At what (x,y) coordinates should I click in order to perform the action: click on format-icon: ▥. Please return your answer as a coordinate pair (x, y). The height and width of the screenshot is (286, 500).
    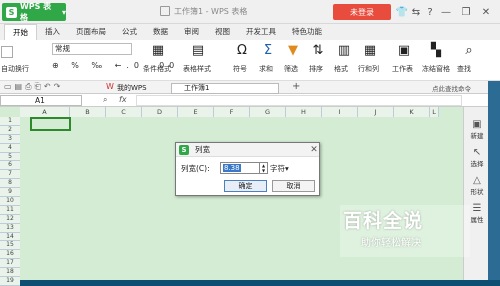
    Looking at the image, I should click on (344, 50).